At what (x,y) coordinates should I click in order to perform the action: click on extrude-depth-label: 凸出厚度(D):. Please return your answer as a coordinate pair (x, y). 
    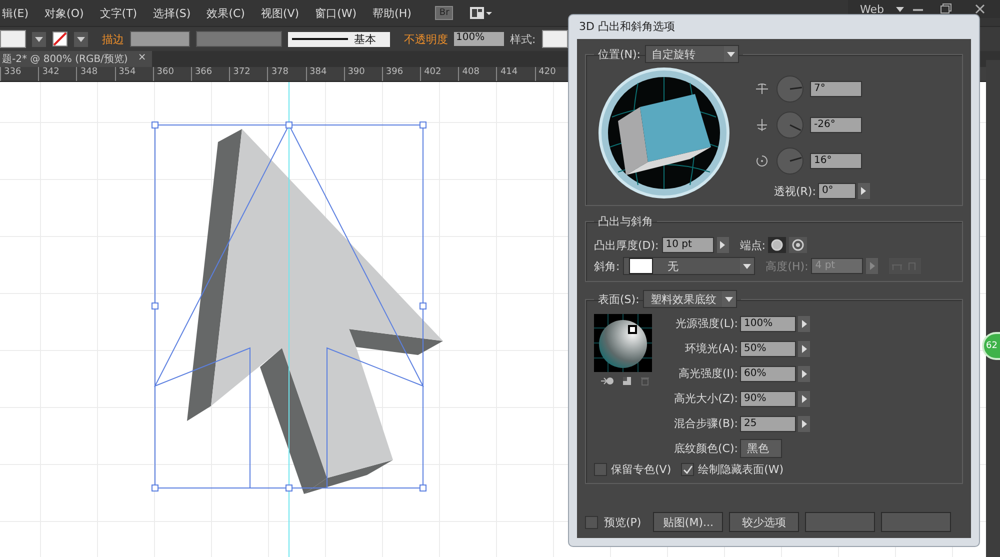
    Looking at the image, I should click on (626, 245).